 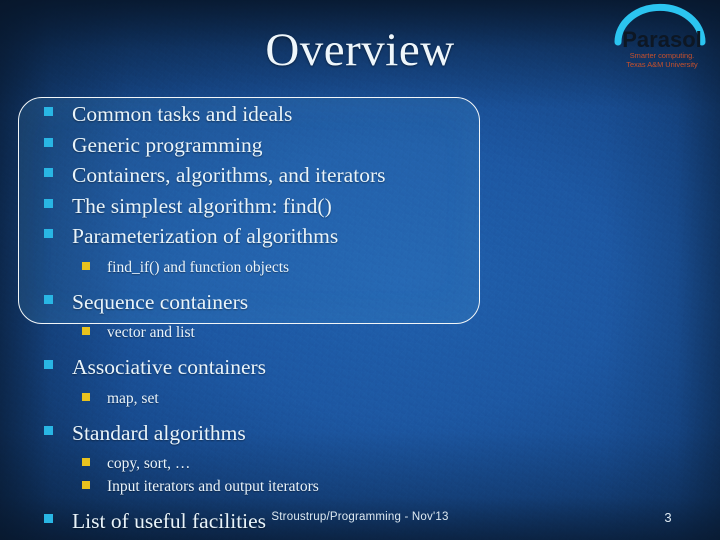 I want to click on bullet-item-level1: Parameterization of algorithms, so click(x=360, y=236).